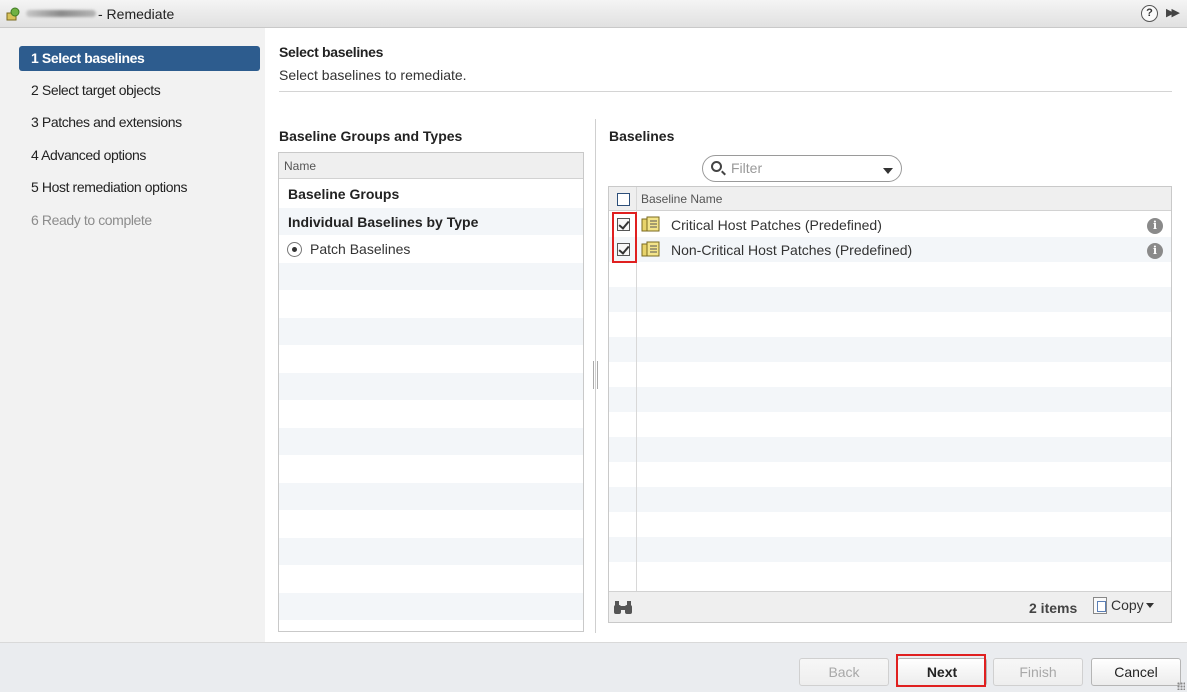 The image size is (1187, 692). I want to click on wizard-footer: Back Next Finish Cancel, so click(593, 667).